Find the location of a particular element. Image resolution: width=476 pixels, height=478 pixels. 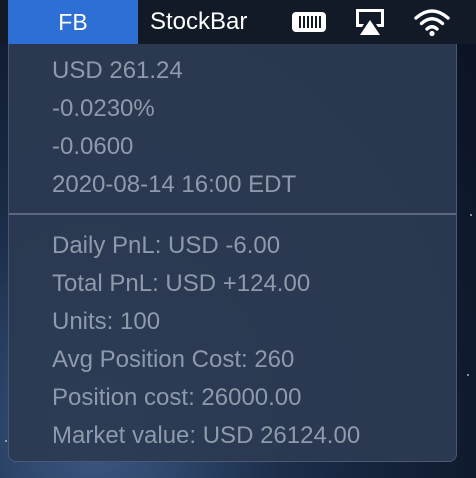

stockbar-label: StockBar is located at coordinates (199, 21).